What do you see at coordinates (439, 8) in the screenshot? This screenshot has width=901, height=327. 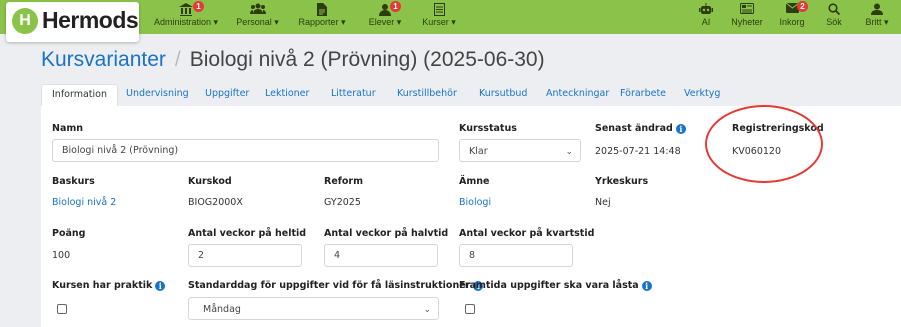 I see `course-icon` at bounding box center [439, 8].